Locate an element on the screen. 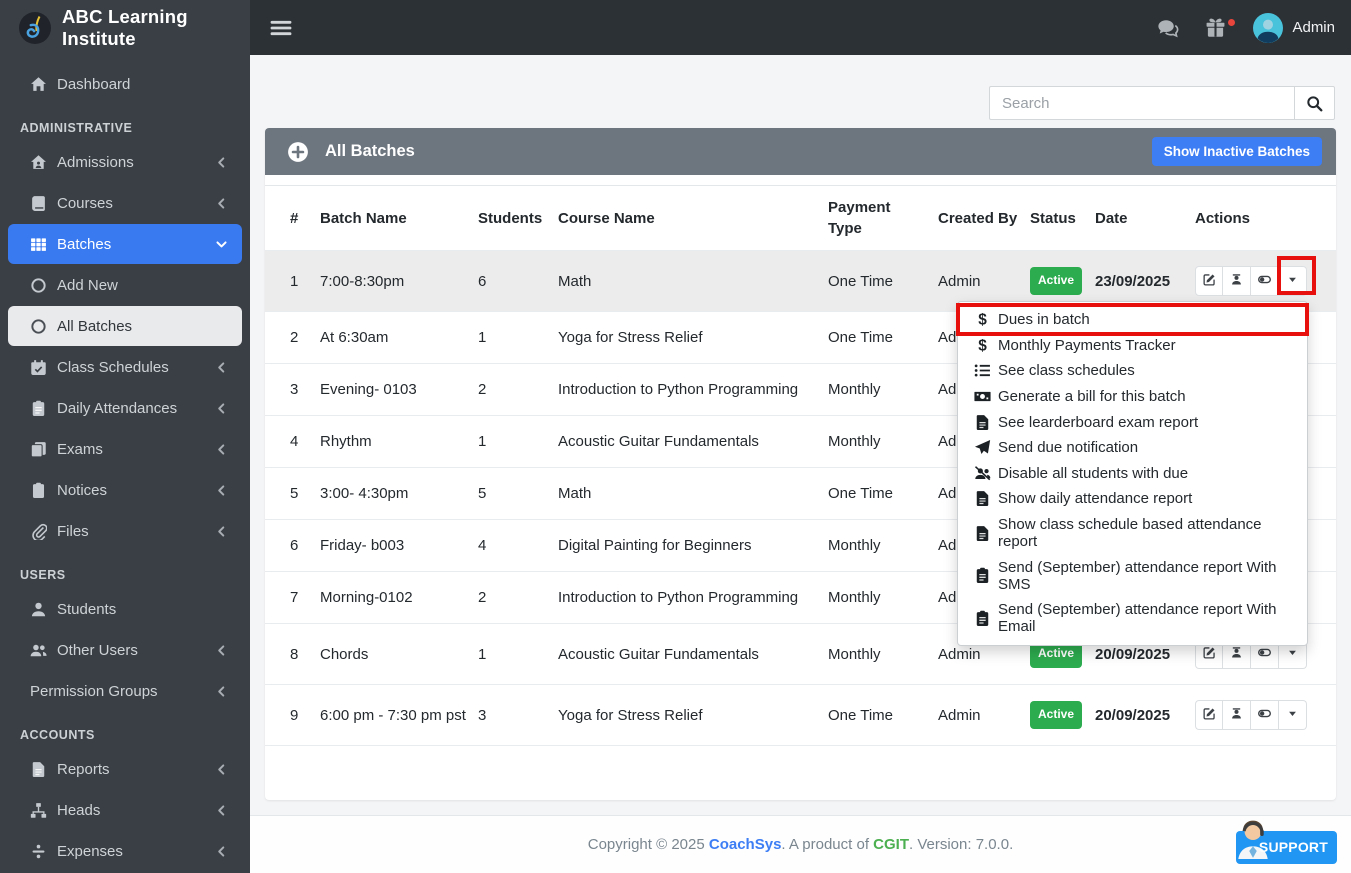 The width and height of the screenshot is (1351, 873). cell-date: 23/09/2025 is located at coordinates (1133, 281).